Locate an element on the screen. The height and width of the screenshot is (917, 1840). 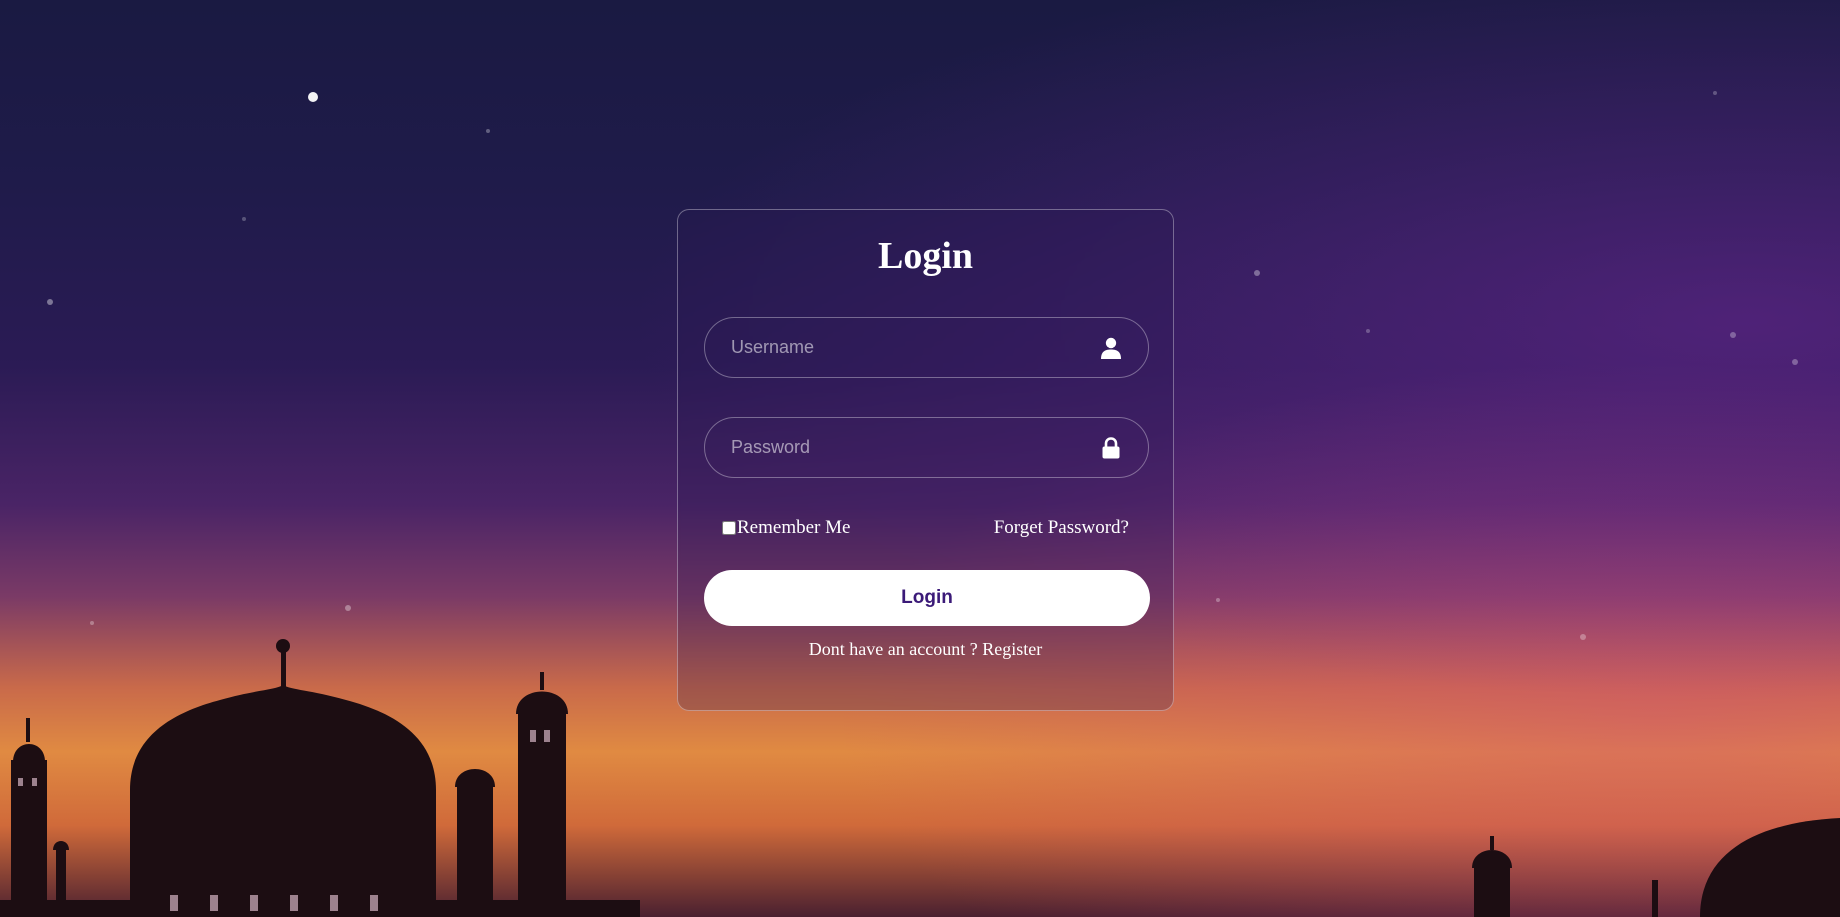
password-input is located at coordinates (926, 447).